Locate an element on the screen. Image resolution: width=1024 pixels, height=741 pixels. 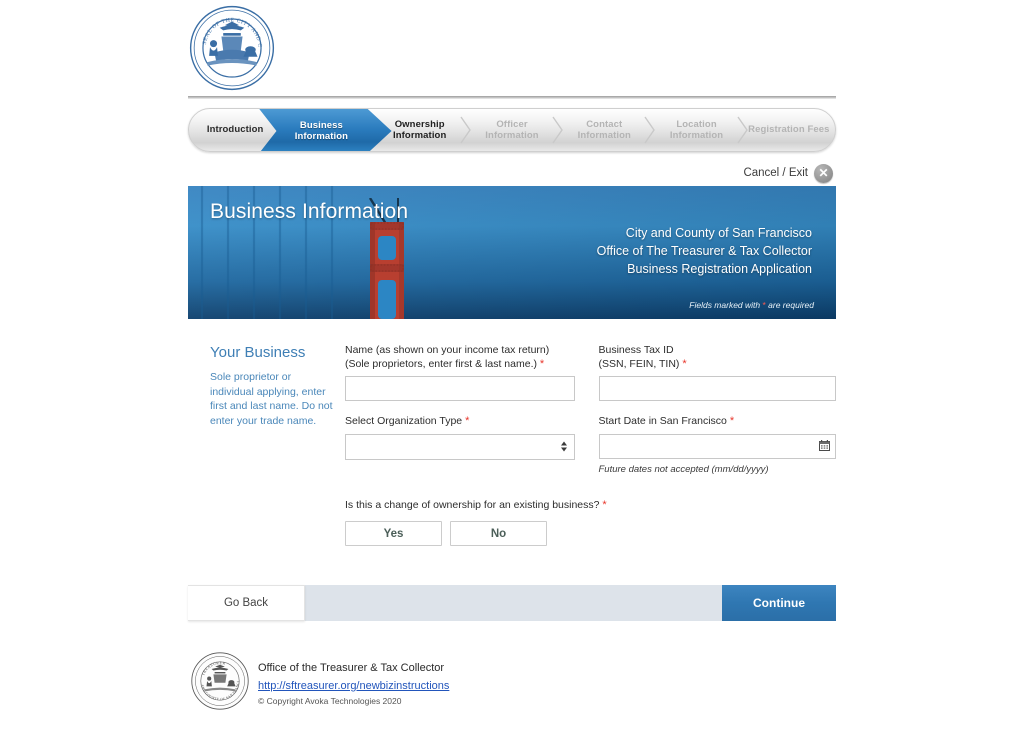
banner-title: Business Information is located at coordinates (309, 211).